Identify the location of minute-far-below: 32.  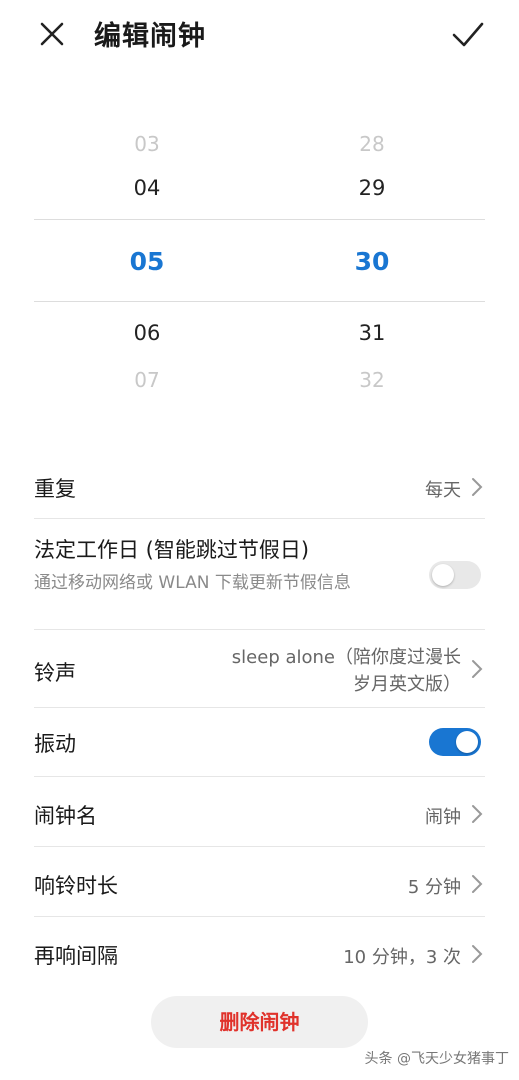
(372, 380).